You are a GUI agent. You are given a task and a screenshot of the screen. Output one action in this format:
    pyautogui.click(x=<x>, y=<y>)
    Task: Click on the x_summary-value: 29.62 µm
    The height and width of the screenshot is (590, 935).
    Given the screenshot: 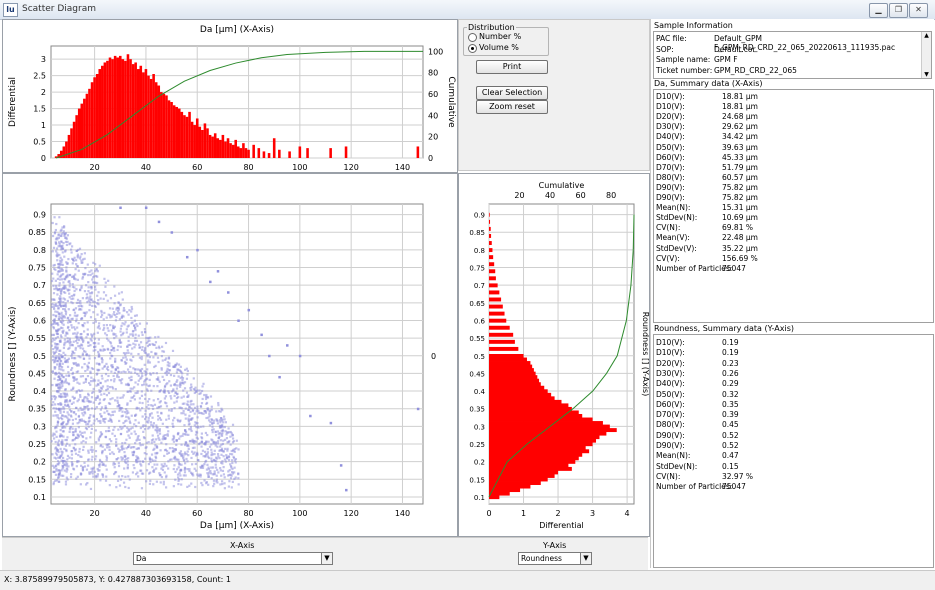 What is the action you would take?
    pyautogui.click(x=740, y=127)
    